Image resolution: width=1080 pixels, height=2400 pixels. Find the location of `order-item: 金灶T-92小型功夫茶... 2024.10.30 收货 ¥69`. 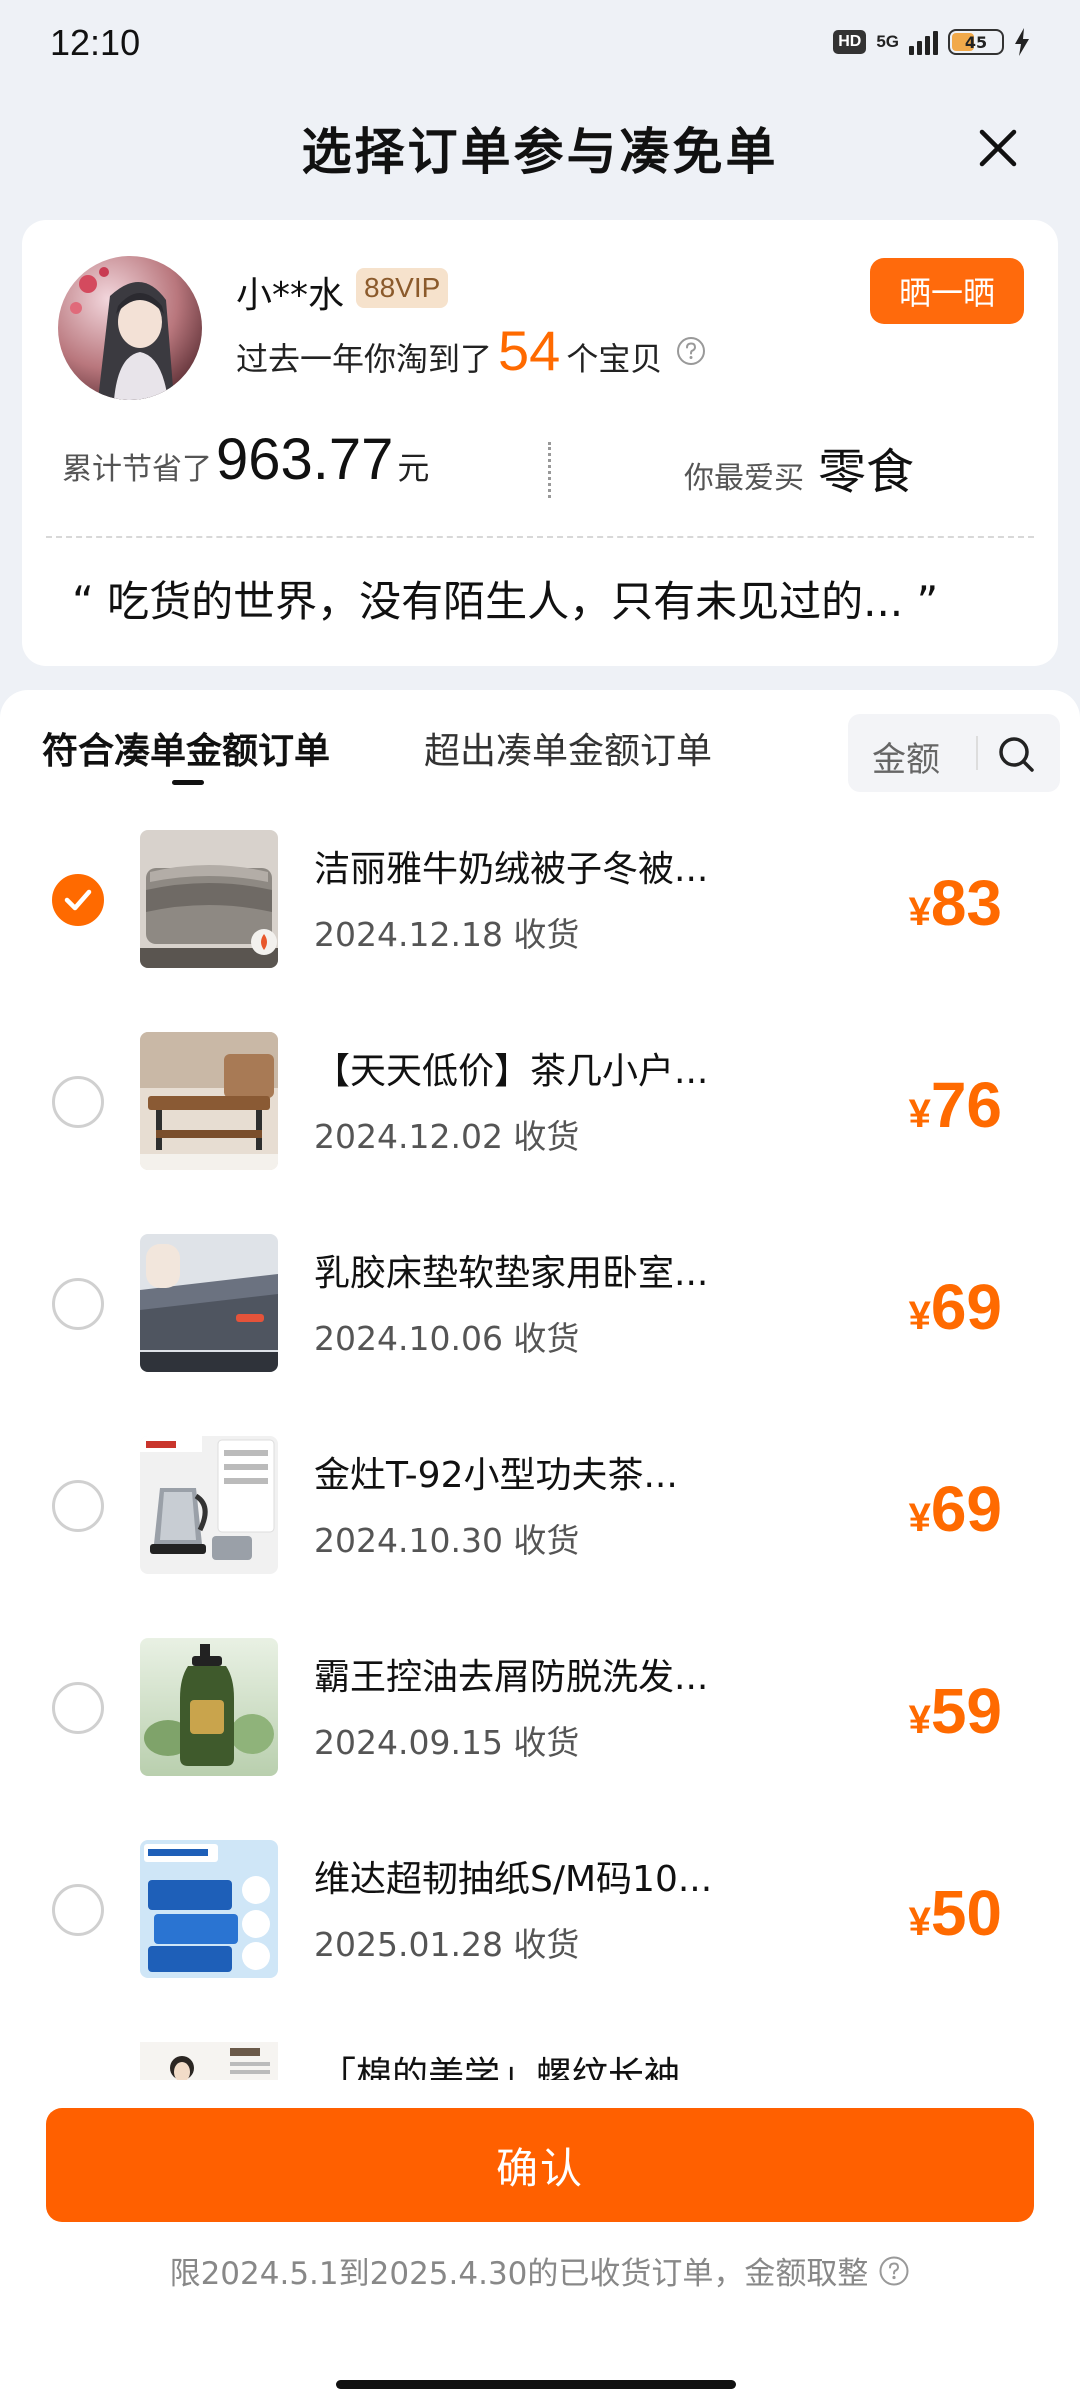

order-item: 金灶T-92小型功夫茶... 2024.10.30 收货 ¥69 is located at coordinates (540, 1537).